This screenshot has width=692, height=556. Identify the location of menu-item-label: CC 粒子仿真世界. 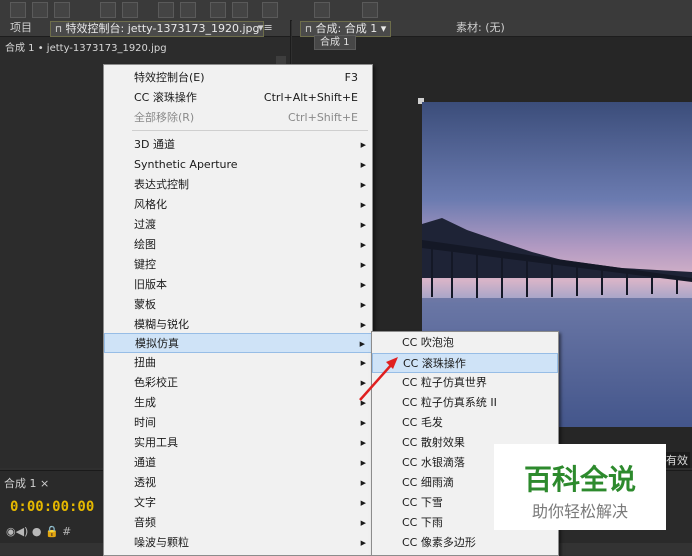
(444, 382).